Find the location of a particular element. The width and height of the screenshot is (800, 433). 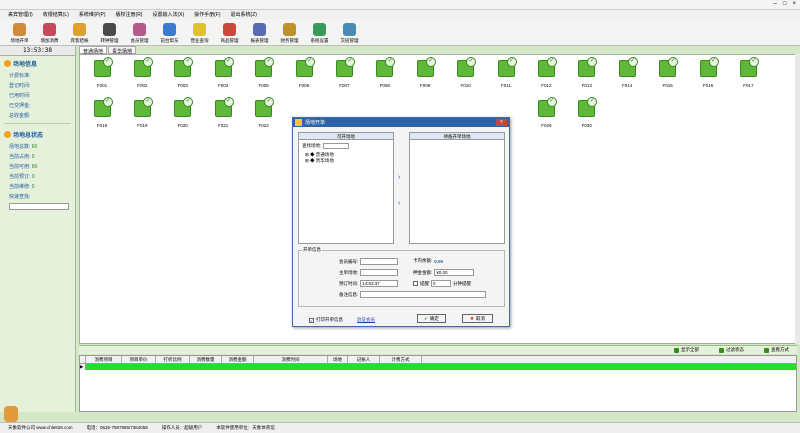

venue-item: F019 is located at coordinates (142, 114).